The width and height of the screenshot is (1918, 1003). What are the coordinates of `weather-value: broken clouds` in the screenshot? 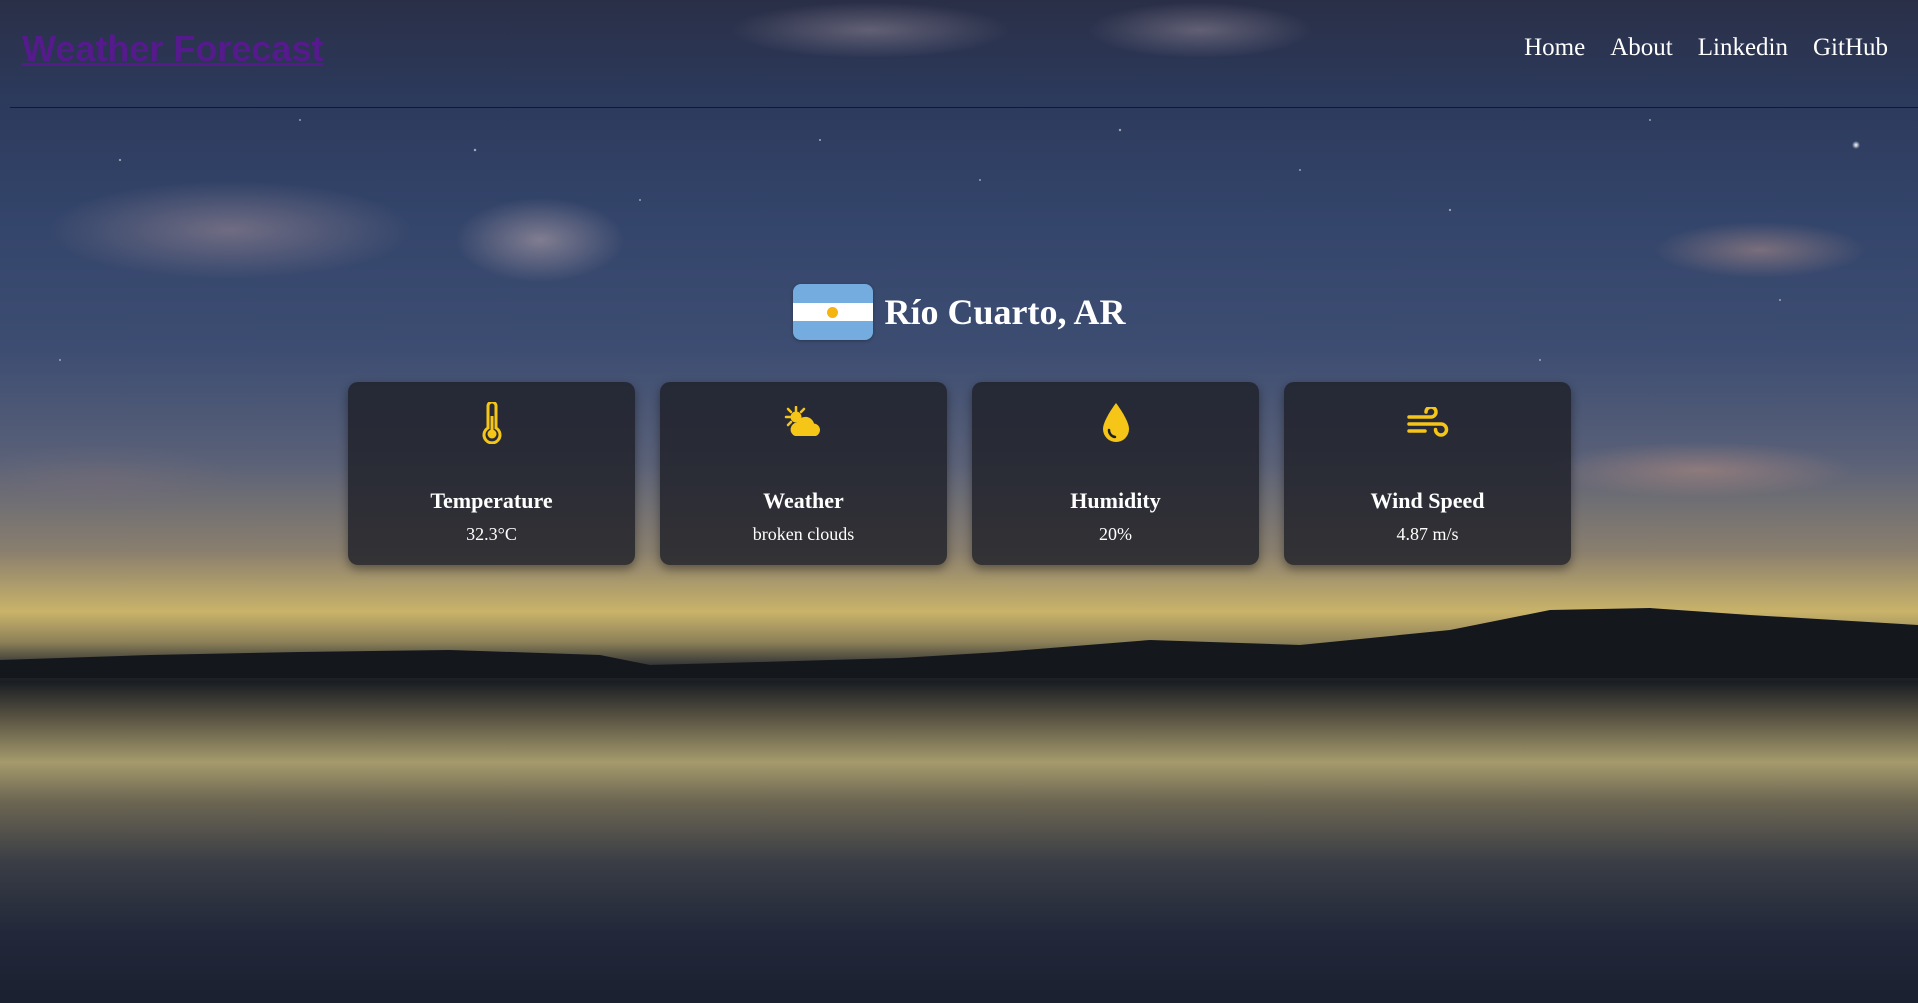 It's located at (803, 534).